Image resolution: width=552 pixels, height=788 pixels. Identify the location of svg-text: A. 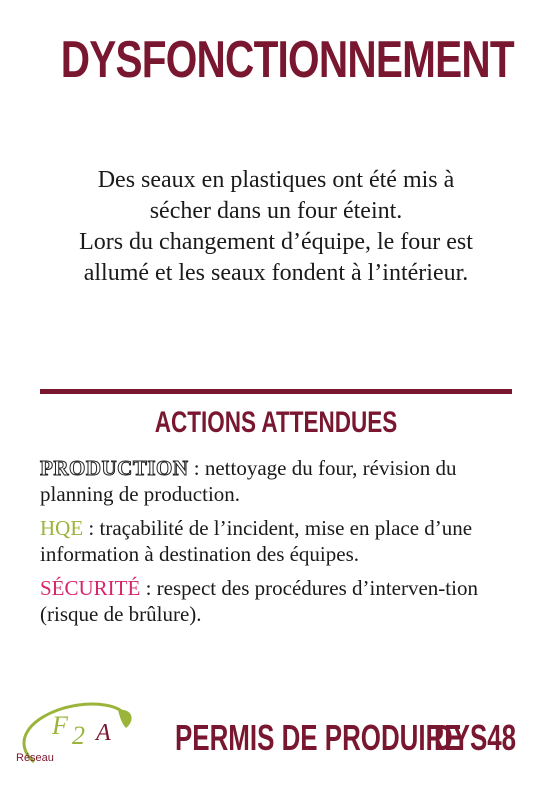
(102, 733).